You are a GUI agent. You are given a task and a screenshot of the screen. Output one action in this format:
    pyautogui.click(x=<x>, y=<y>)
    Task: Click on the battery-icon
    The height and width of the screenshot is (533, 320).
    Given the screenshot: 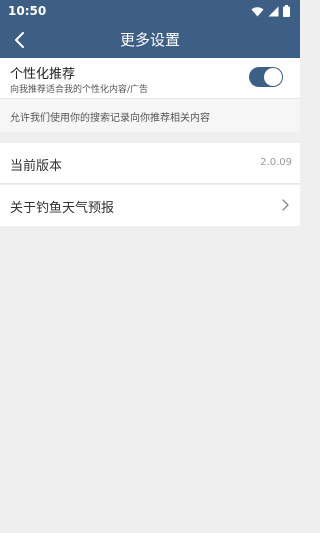 What is the action you would take?
    pyautogui.click(x=286, y=11)
    